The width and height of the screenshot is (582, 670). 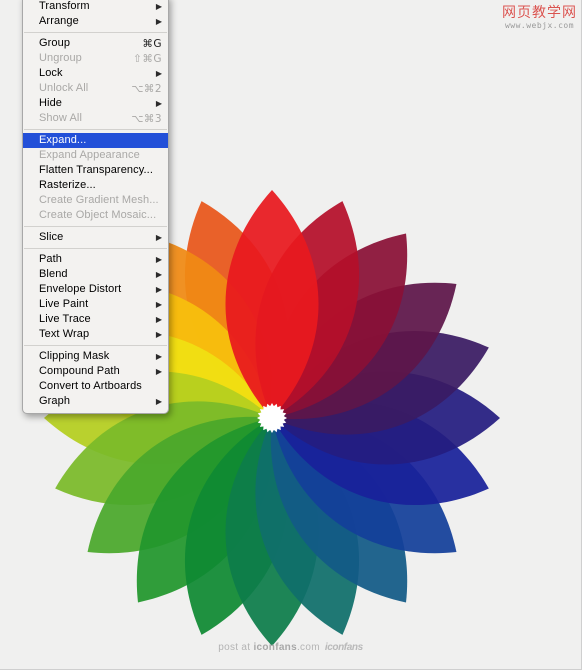 I want to click on menu-item-lock: Lock ▶, so click(x=95, y=73).